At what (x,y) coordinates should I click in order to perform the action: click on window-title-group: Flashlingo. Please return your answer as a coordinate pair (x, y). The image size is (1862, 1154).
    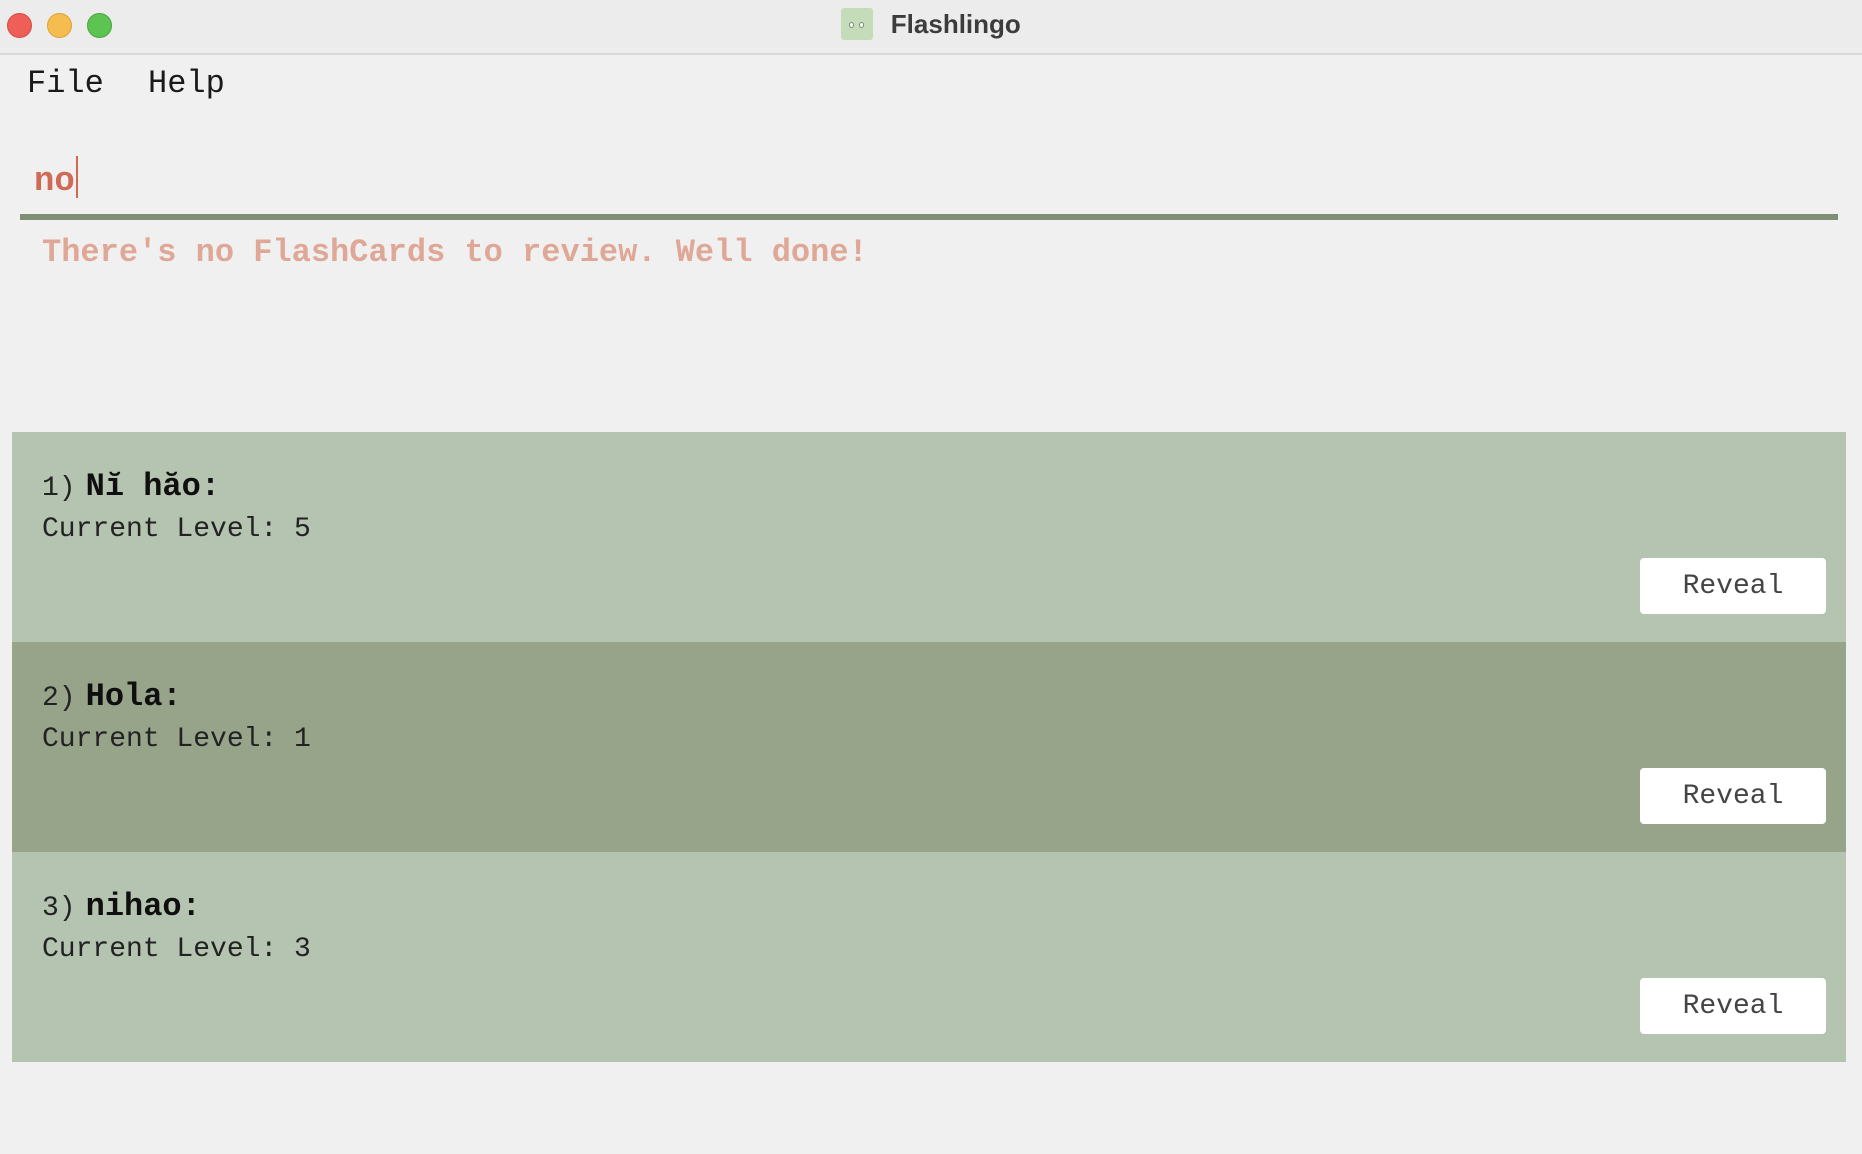
    Looking at the image, I should click on (931, 26).